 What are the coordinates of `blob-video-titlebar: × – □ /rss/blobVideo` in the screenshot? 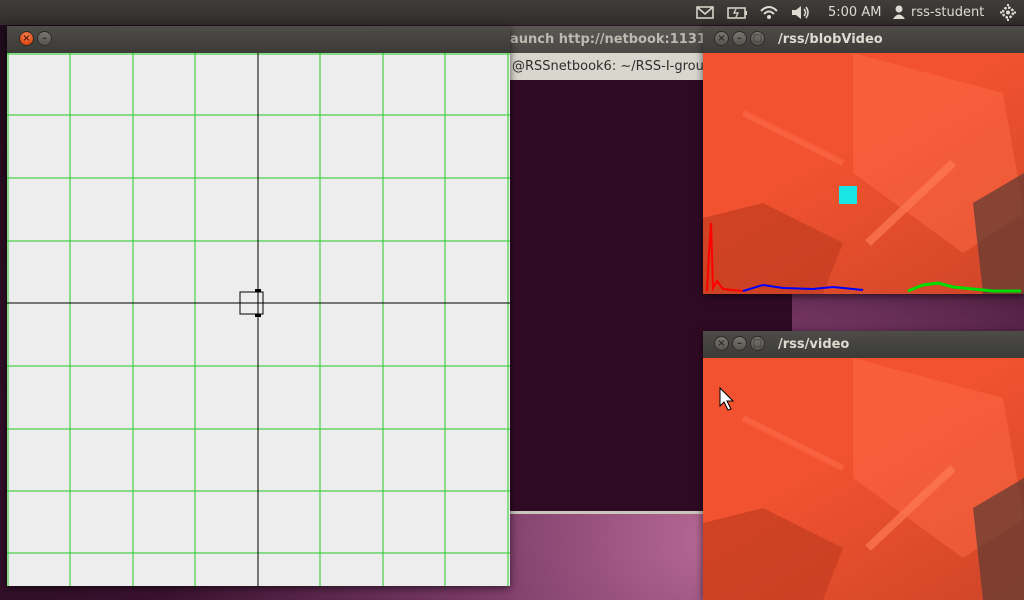 It's located at (863, 39).